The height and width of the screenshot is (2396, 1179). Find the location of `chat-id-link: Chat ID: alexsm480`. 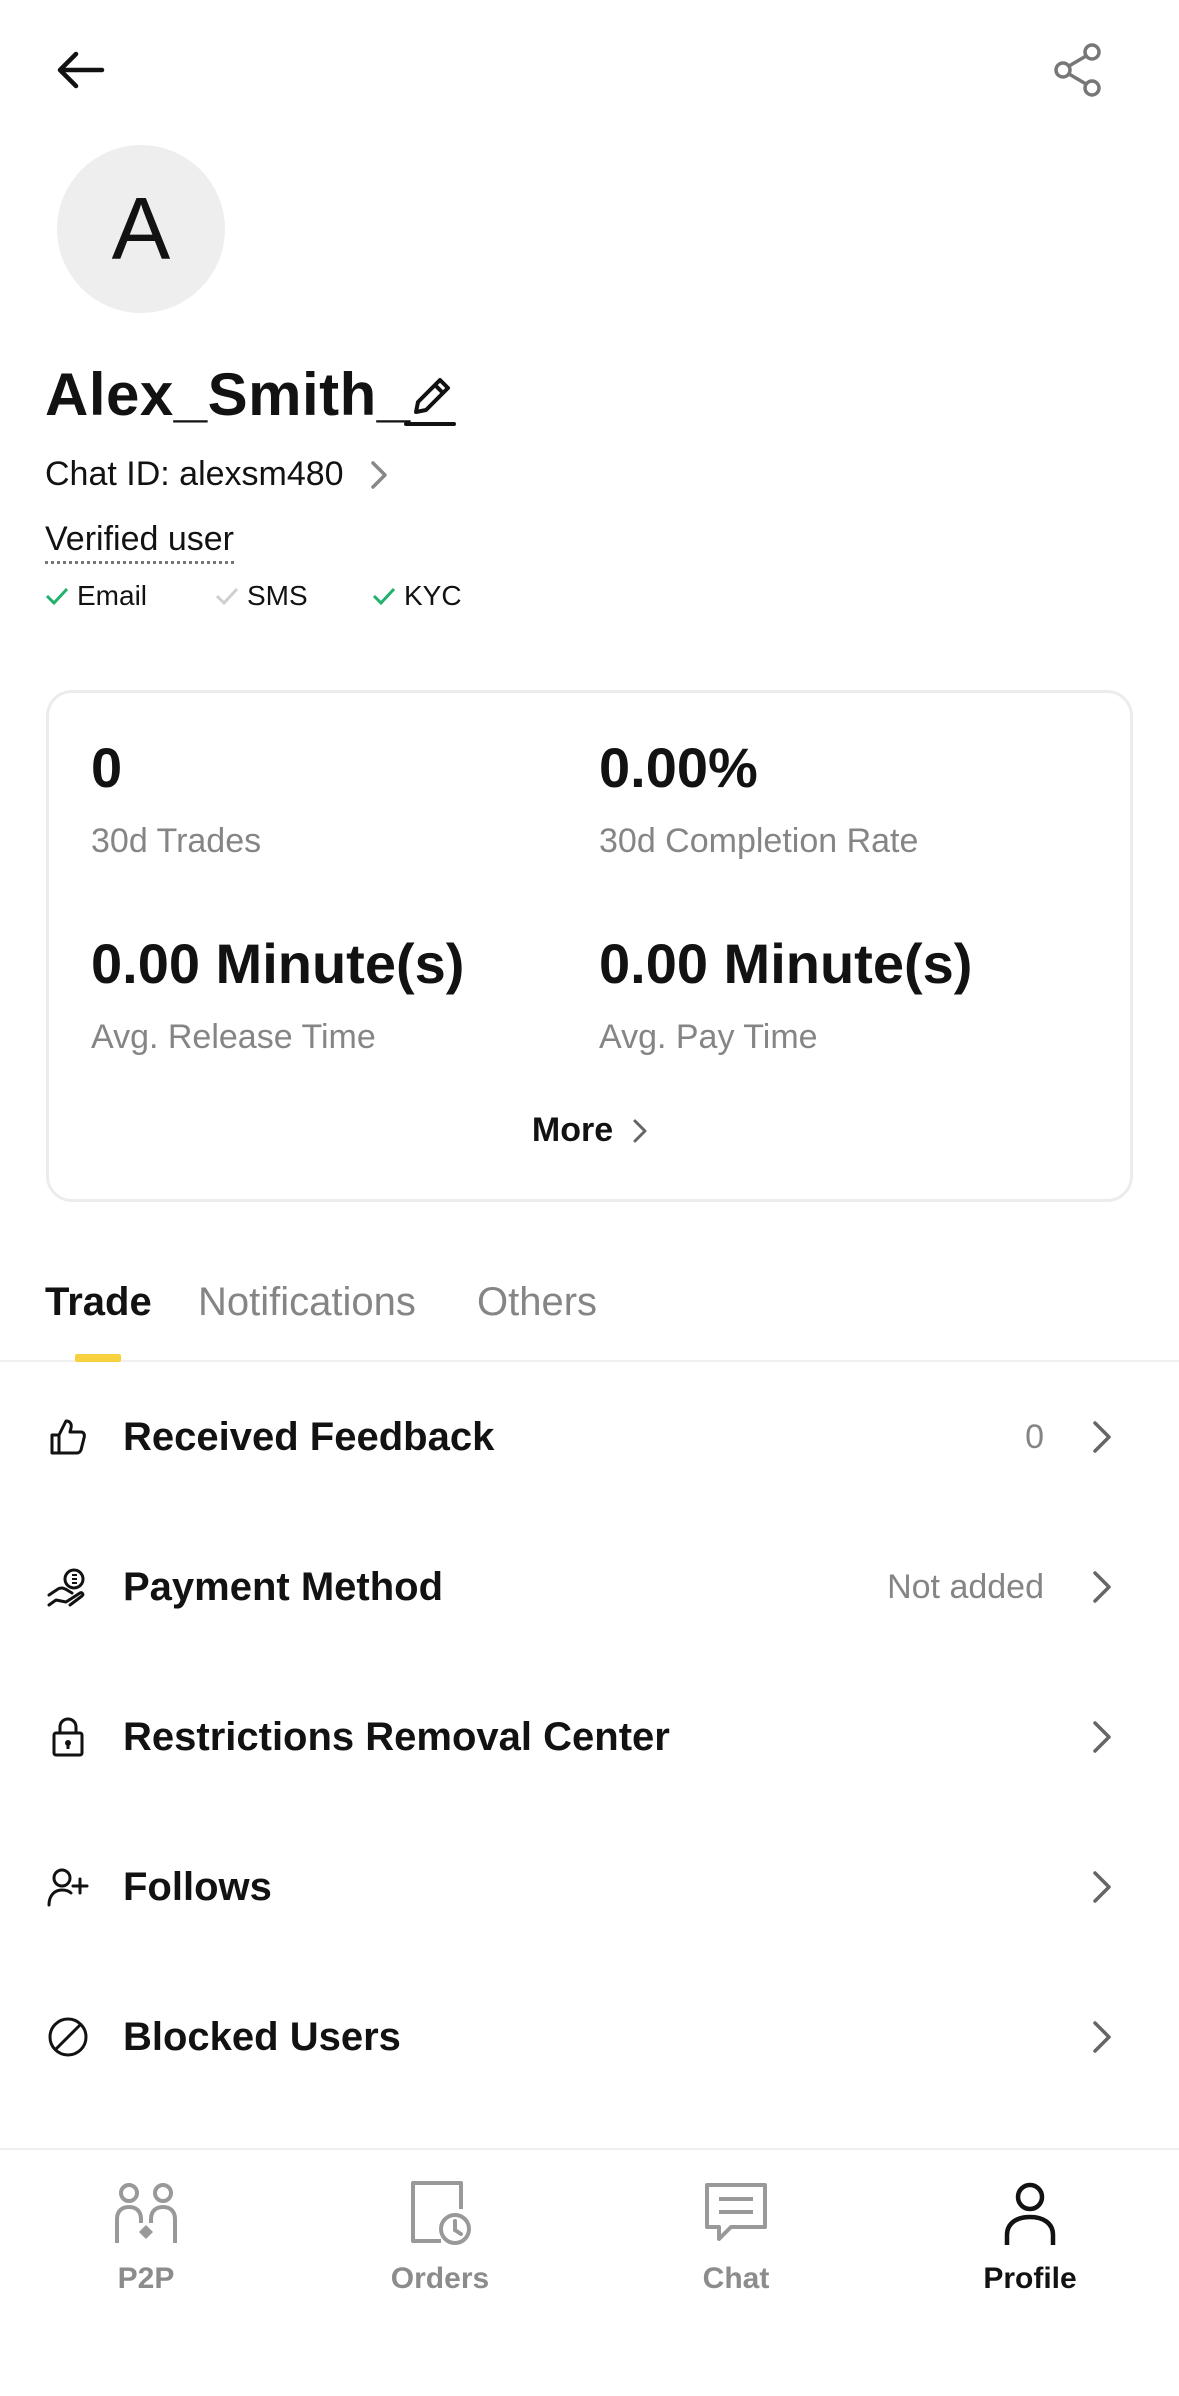

chat-id-link: Chat ID: alexsm480 is located at coordinates (216, 474).